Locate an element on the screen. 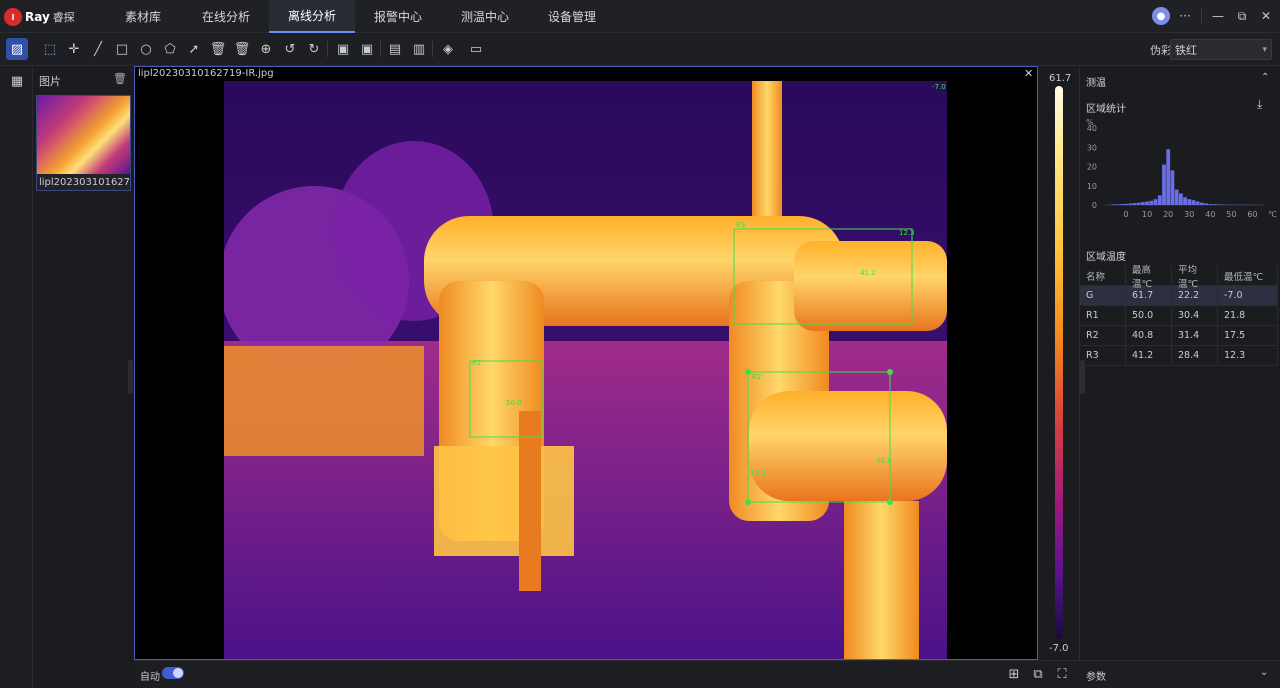  r2-min-label: 17.5 is located at coordinates (758, 473).